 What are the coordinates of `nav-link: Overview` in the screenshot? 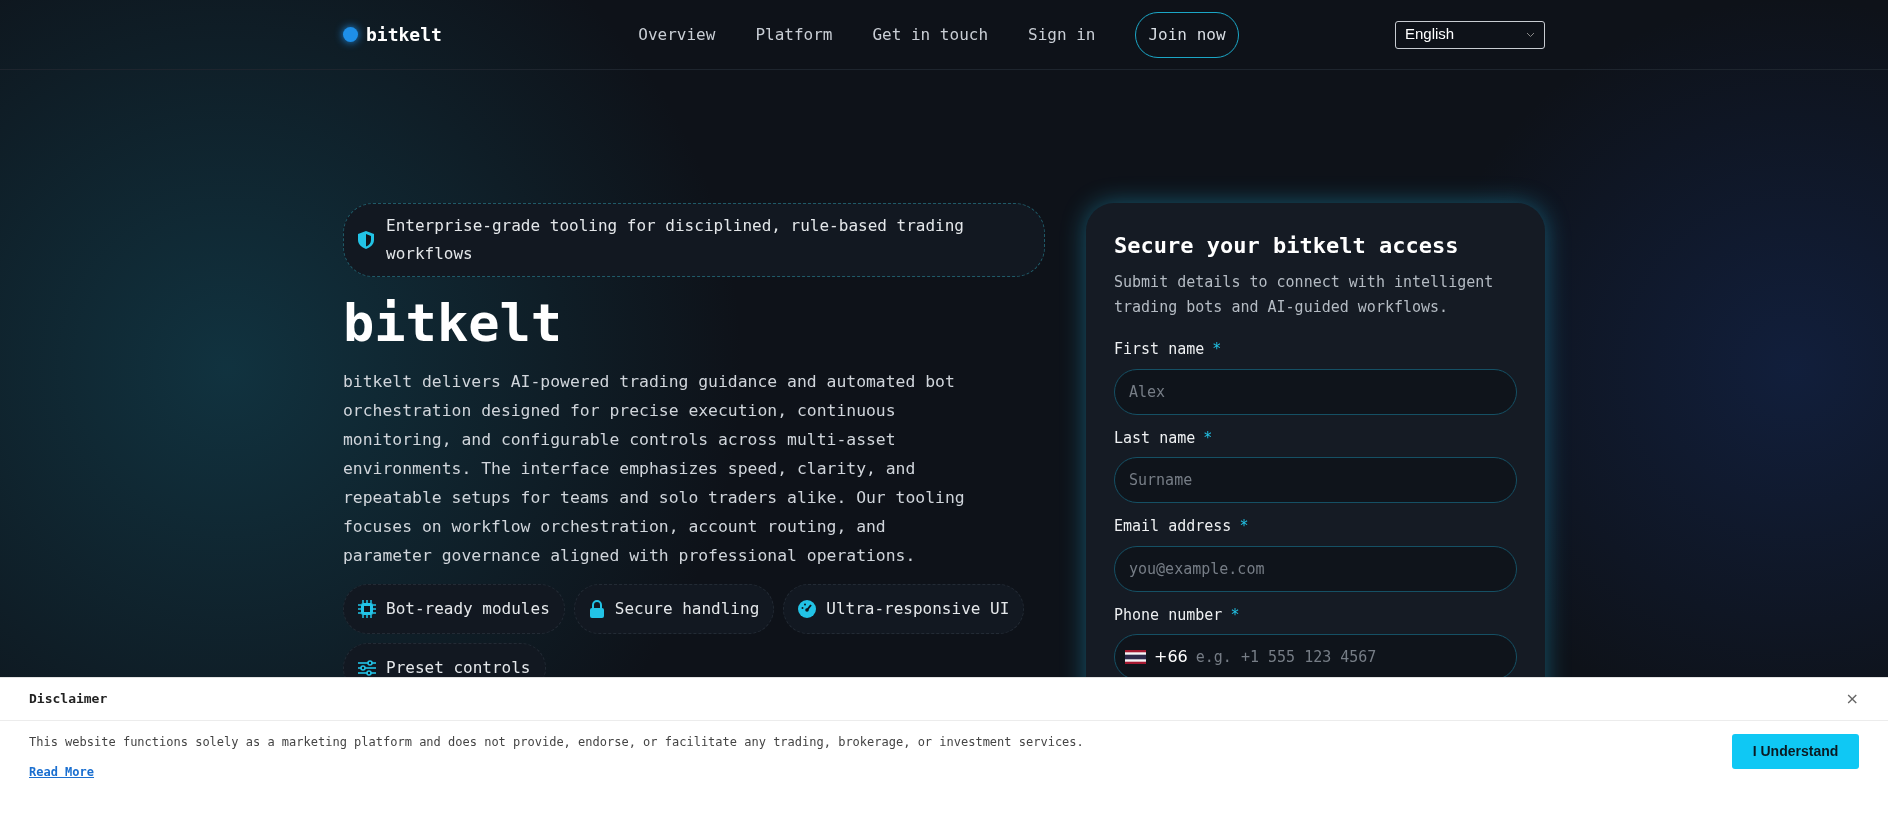 It's located at (677, 34).